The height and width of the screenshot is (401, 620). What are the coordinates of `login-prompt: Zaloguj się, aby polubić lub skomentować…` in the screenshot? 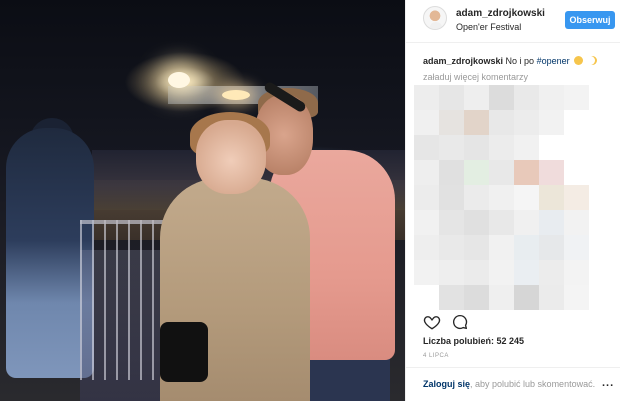 It's located at (509, 384).